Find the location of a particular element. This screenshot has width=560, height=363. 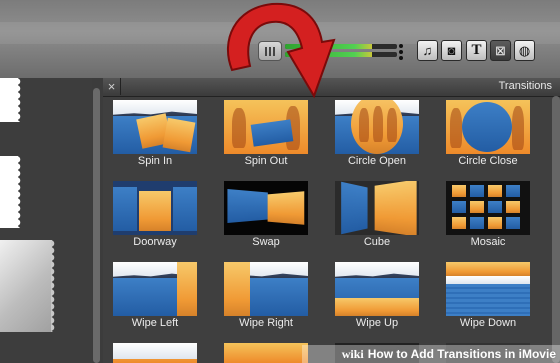

transition-label: Spin Out is located at coordinates (266, 161).